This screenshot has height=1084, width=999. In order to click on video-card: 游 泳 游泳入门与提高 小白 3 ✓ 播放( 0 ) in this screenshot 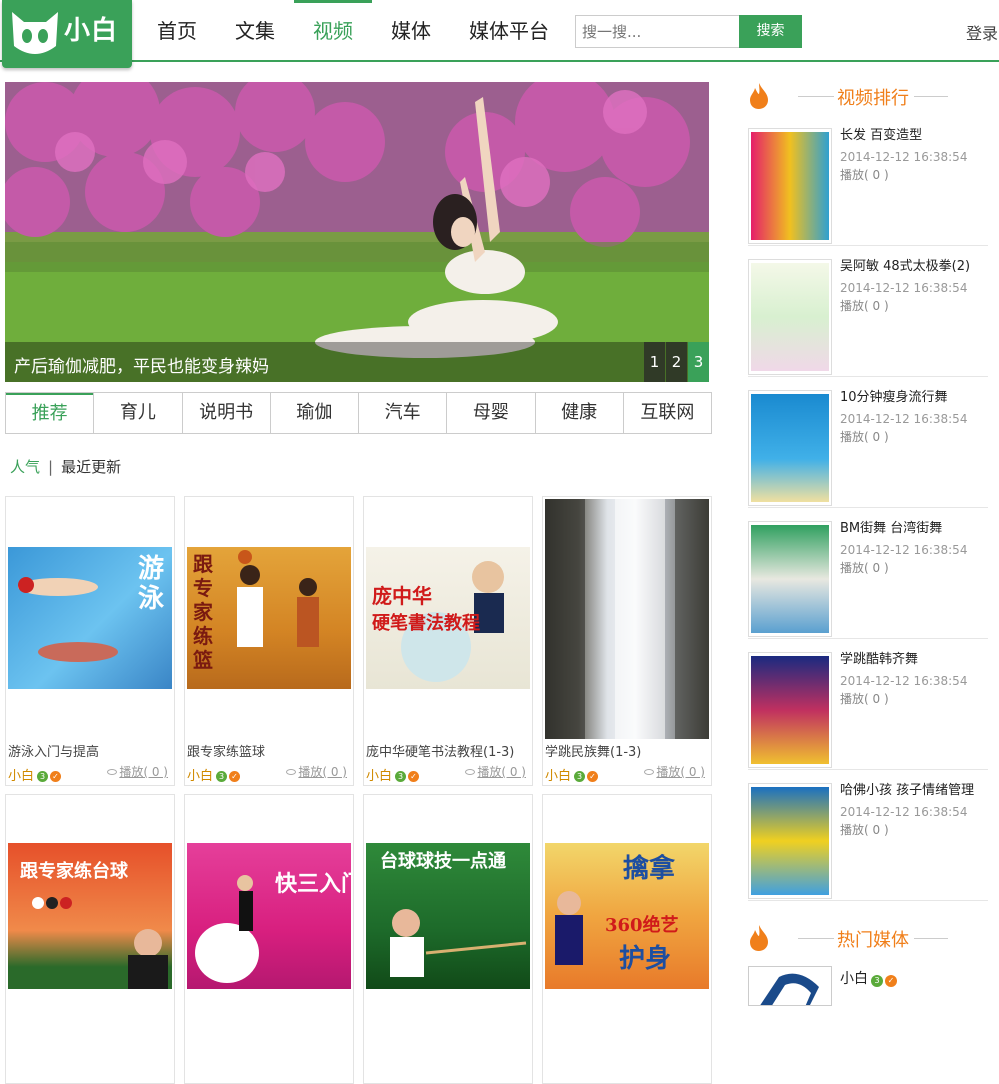, I will do `click(90, 641)`.